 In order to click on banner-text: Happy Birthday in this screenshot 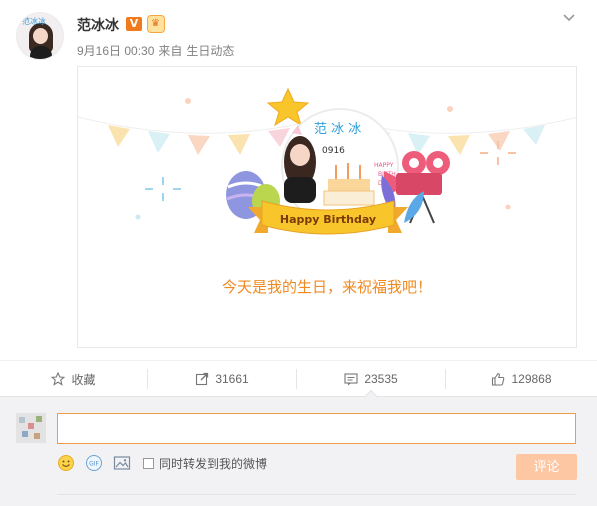, I will do `click(328, 219)`.